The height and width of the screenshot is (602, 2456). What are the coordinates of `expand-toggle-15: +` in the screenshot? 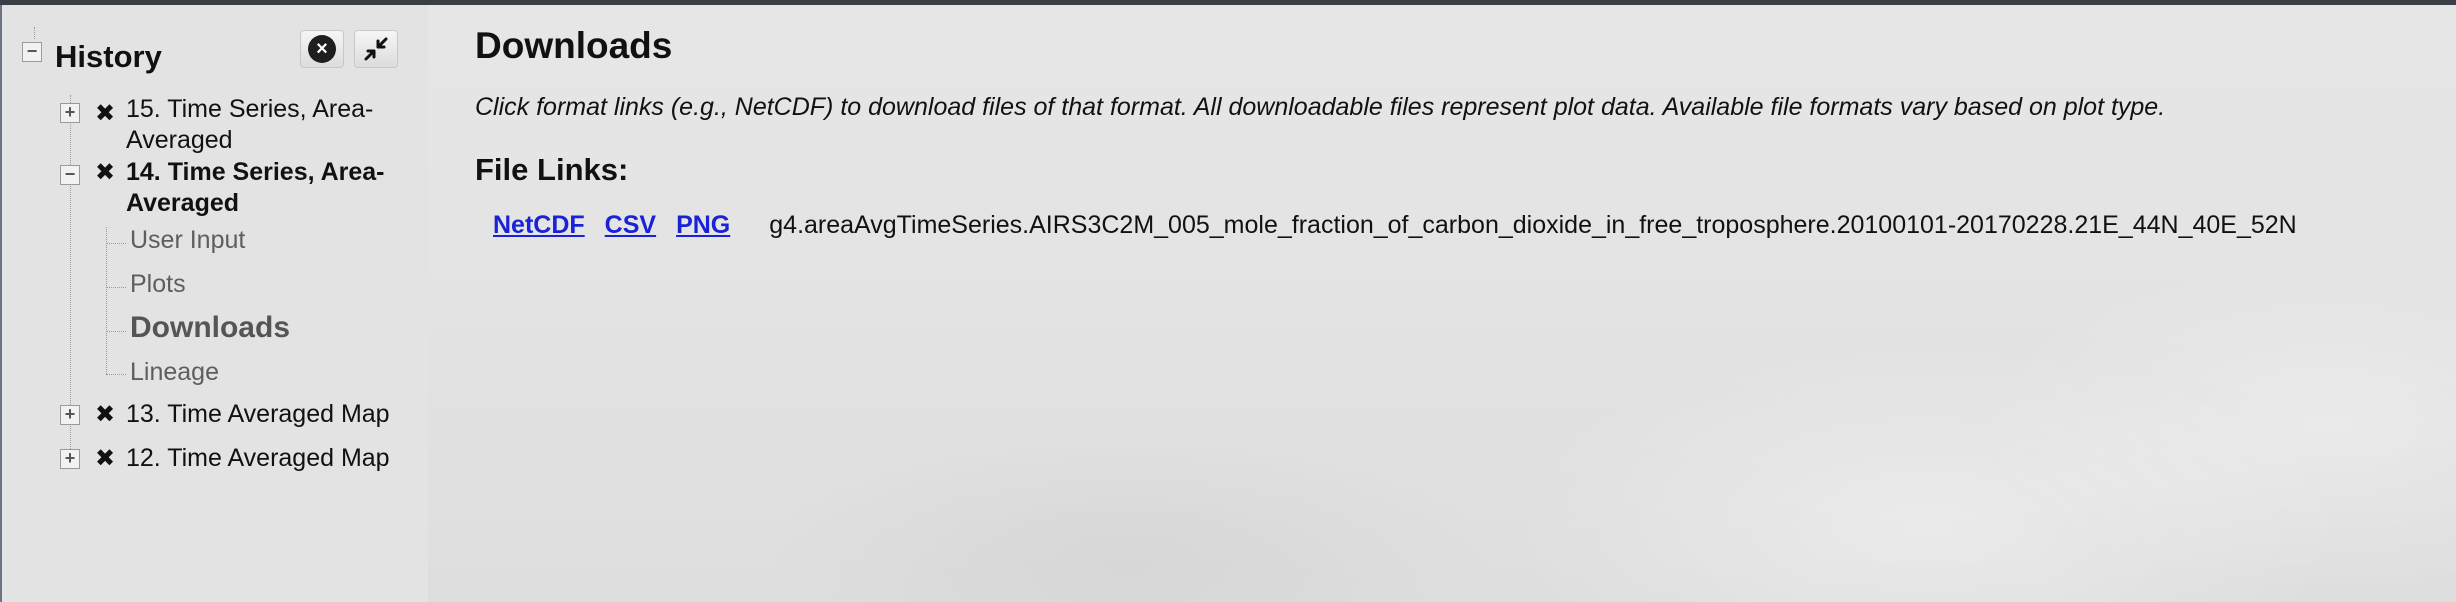 It's located at (70, 113).